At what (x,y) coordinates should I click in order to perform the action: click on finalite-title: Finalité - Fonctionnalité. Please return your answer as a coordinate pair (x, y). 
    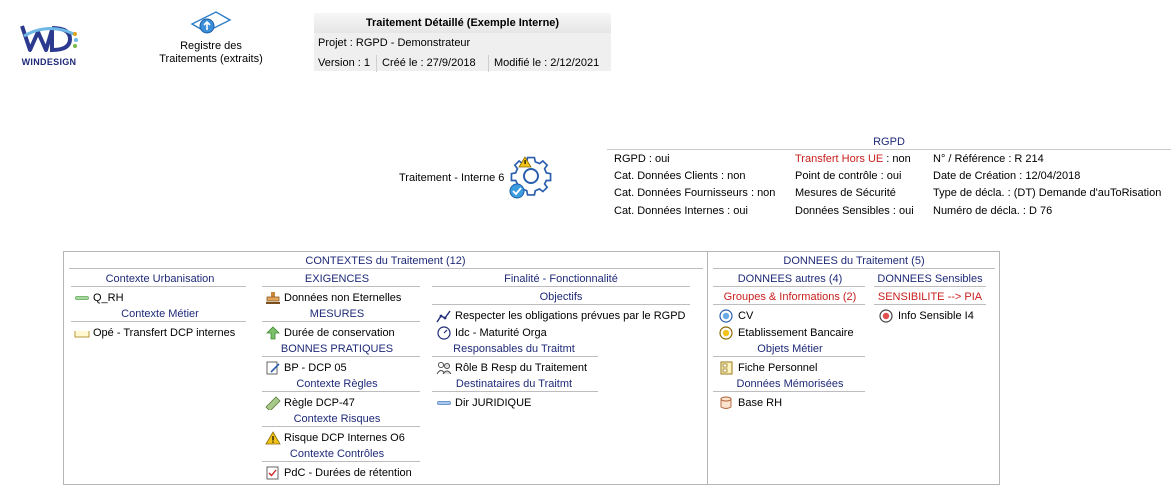
    Looking at the image, I should click on (561, 279).